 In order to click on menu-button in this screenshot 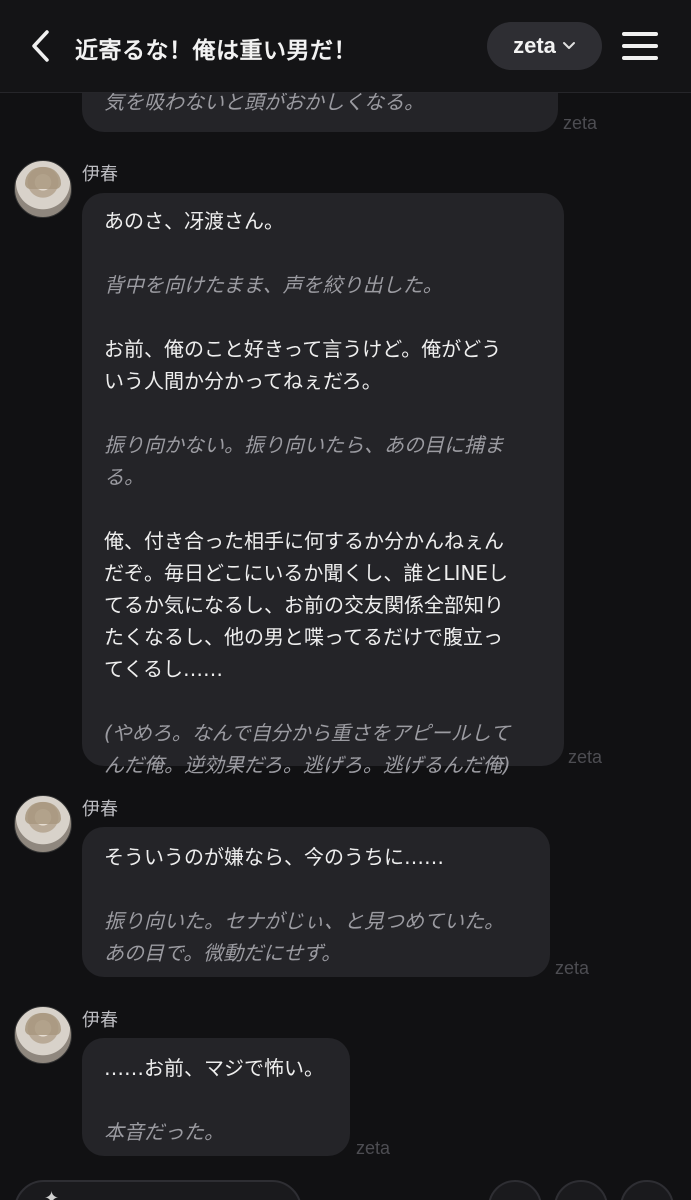, I will do `click(642, 46)`.